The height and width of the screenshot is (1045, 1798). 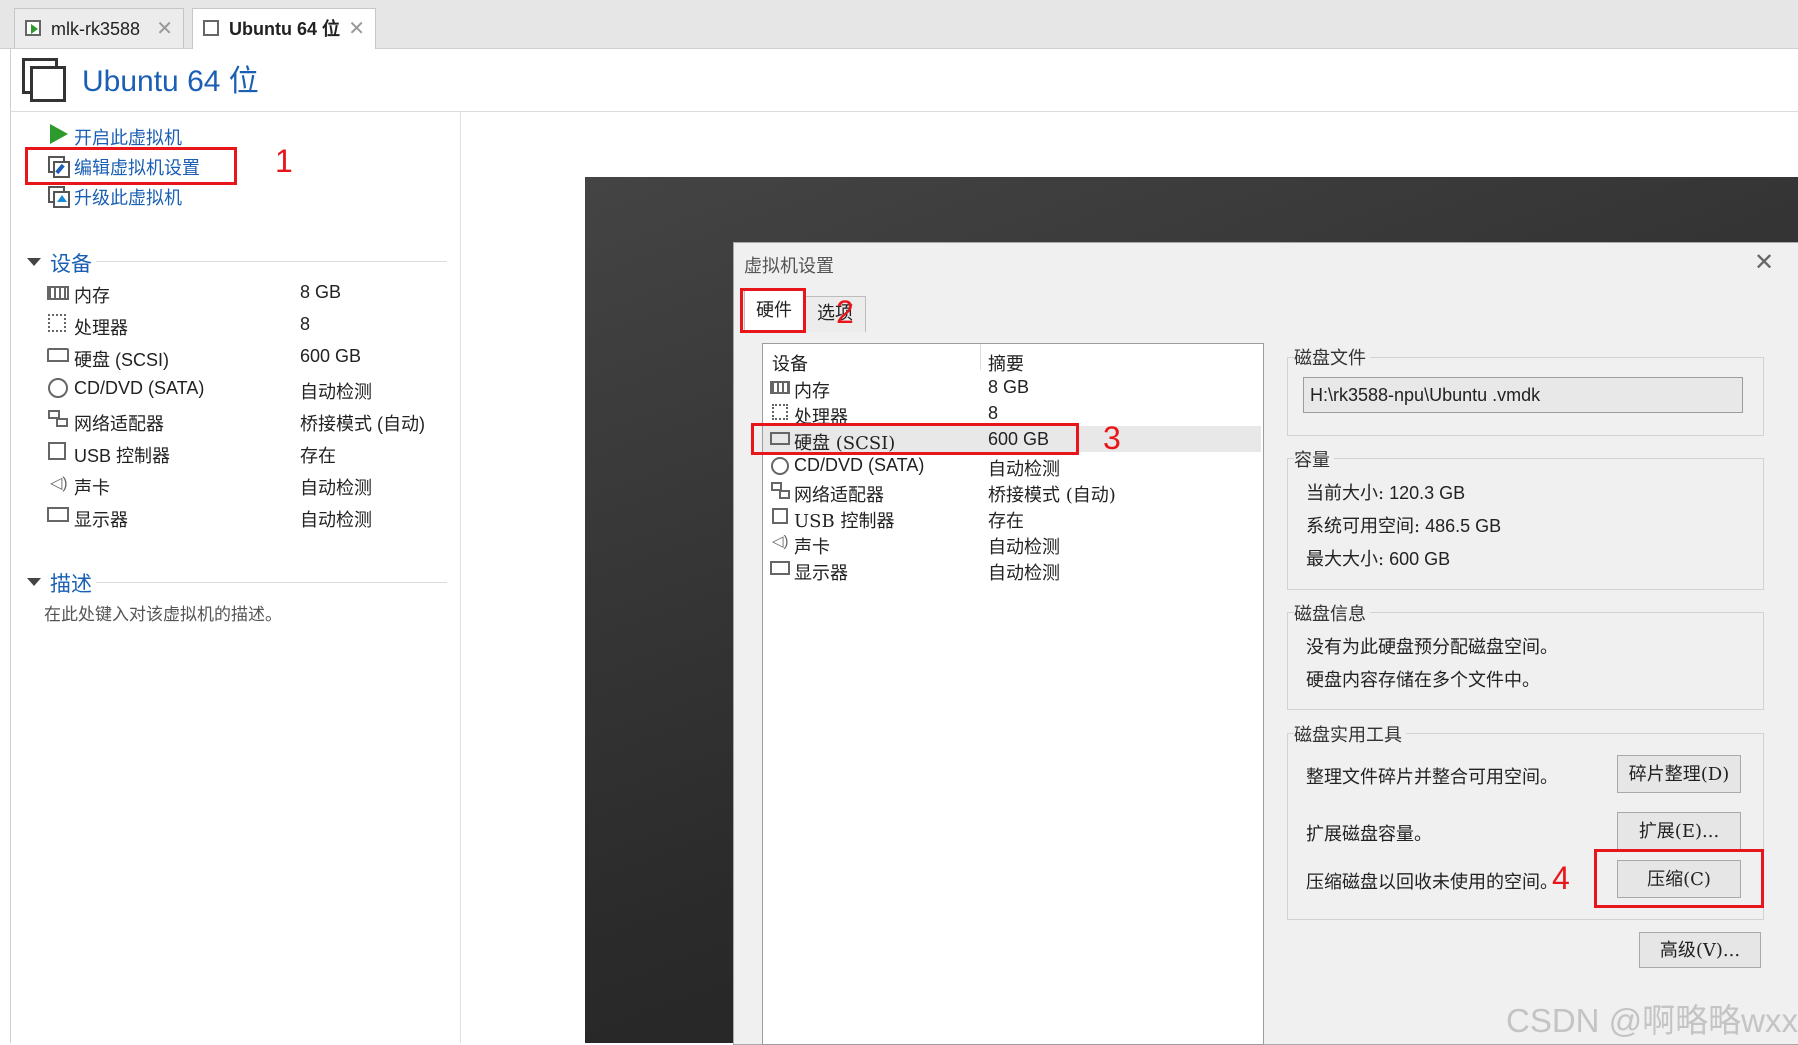 What do you see at coordinates (305, 324) in the screenshot?
I see `device-value: 8` at bounding box center [305, 324].